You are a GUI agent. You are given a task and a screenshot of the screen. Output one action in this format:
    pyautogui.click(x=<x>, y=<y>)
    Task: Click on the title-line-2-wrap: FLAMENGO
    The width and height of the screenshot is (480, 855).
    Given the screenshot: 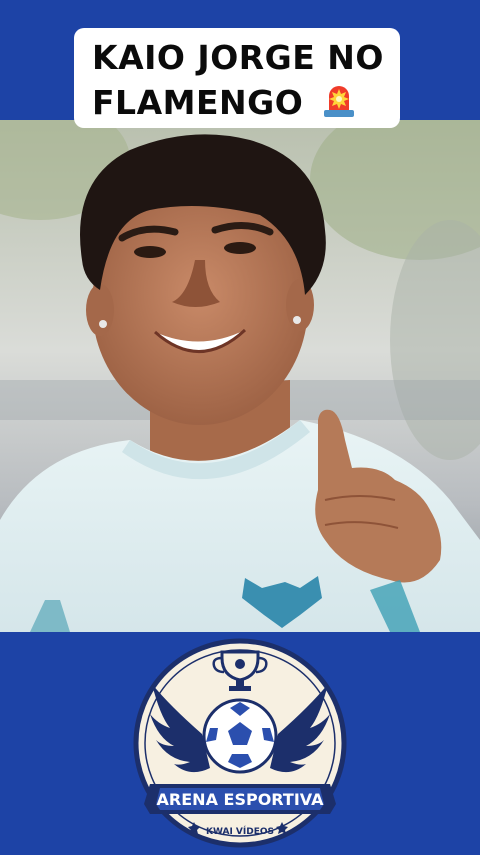 What is the action you would take?
    pyautogui.click(x=241, y=104)
    